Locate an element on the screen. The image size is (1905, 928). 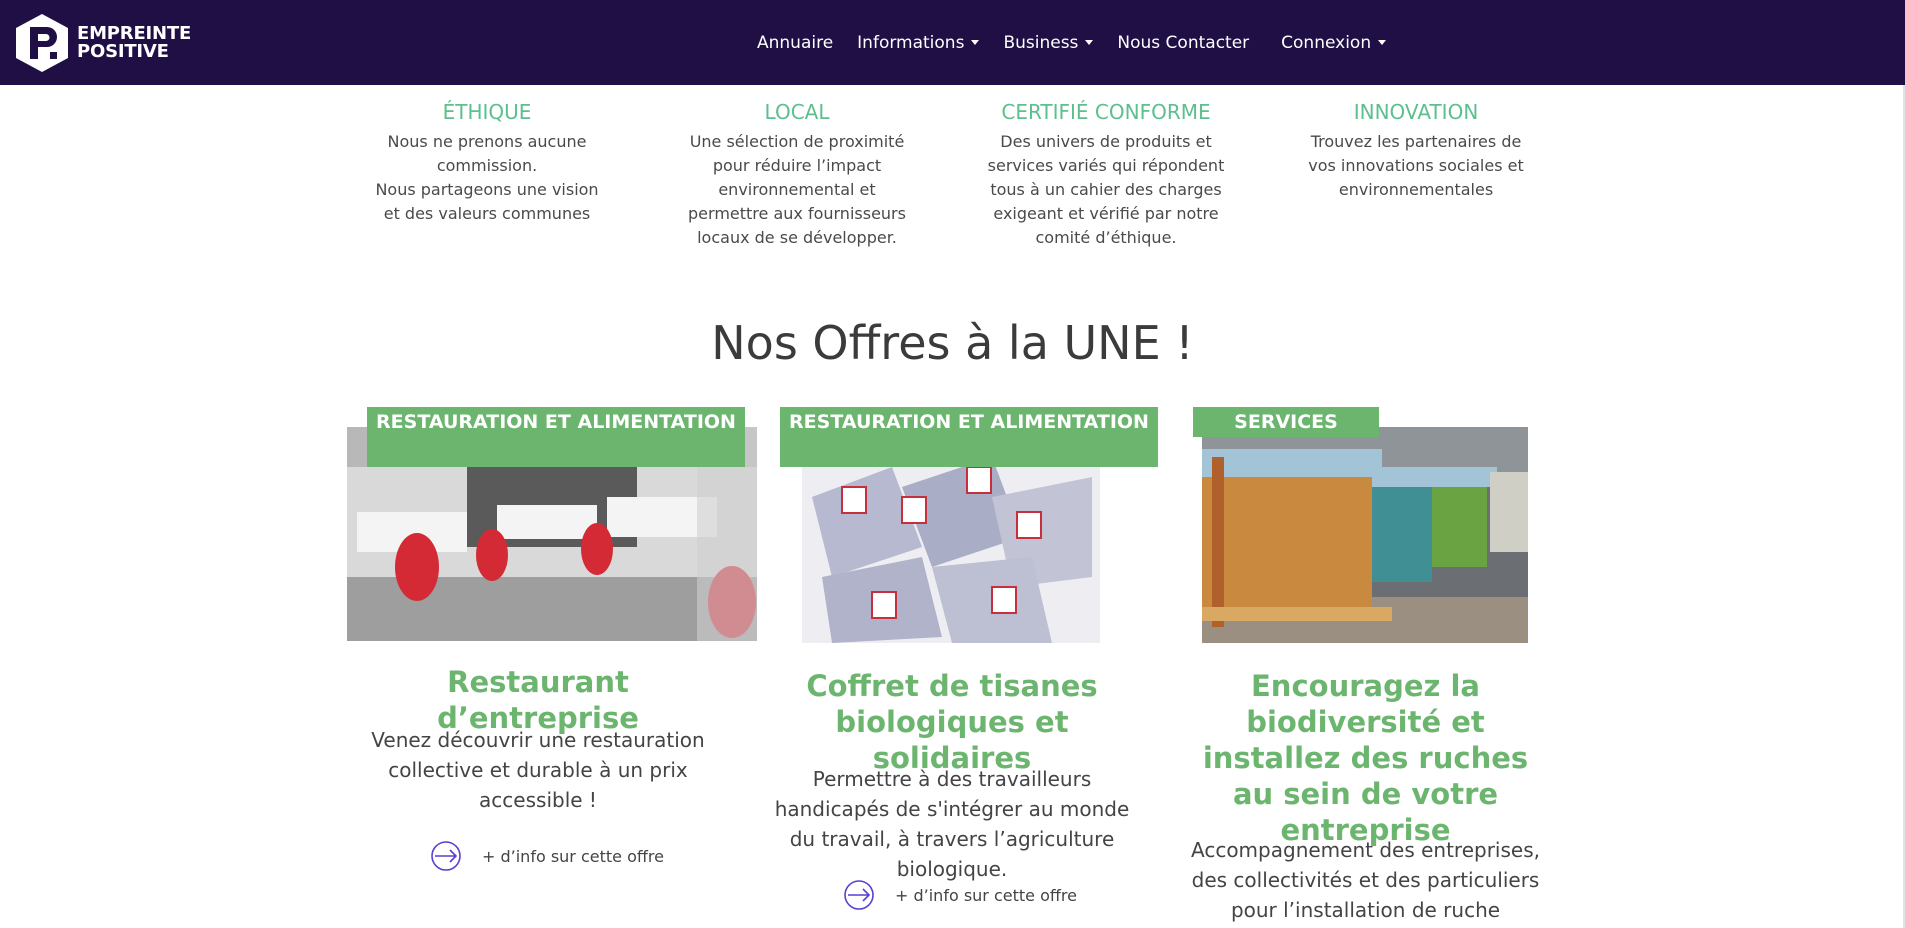
brand-logo: EMPREINTE POSITIVE is located at coordinates (102, 43).